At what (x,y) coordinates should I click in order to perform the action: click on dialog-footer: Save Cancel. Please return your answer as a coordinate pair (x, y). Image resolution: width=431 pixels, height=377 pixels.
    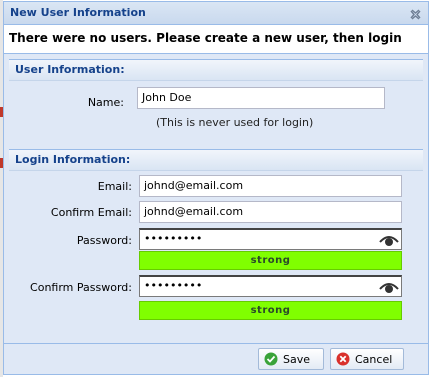
    Looking at the image, I should click on (216, 358).